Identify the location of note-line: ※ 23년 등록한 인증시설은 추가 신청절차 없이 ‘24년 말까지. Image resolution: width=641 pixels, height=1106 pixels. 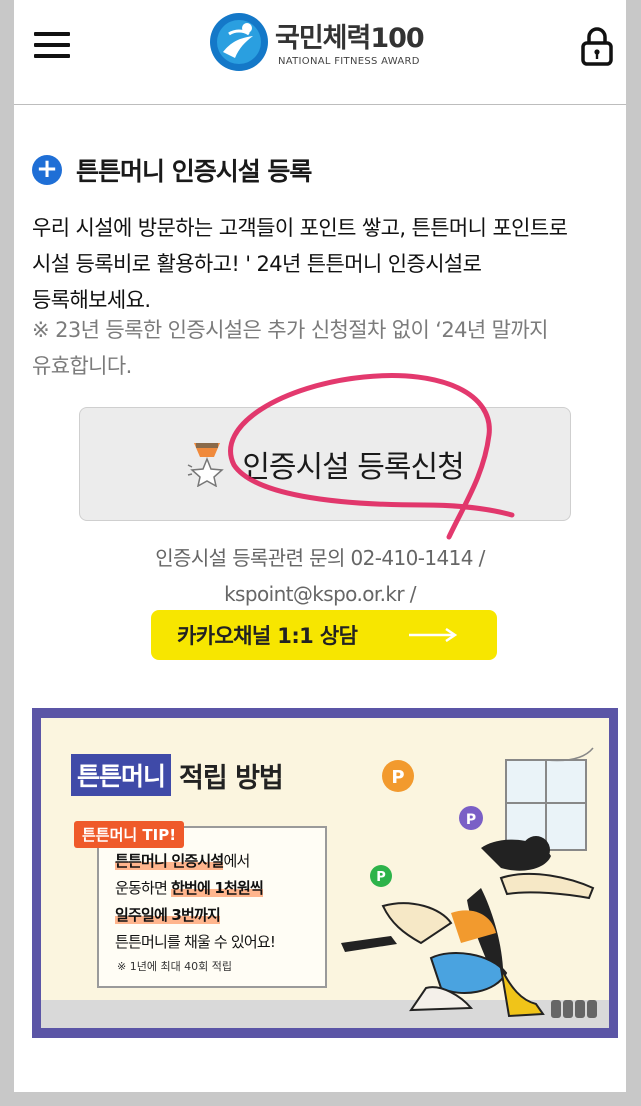
(290, 330).